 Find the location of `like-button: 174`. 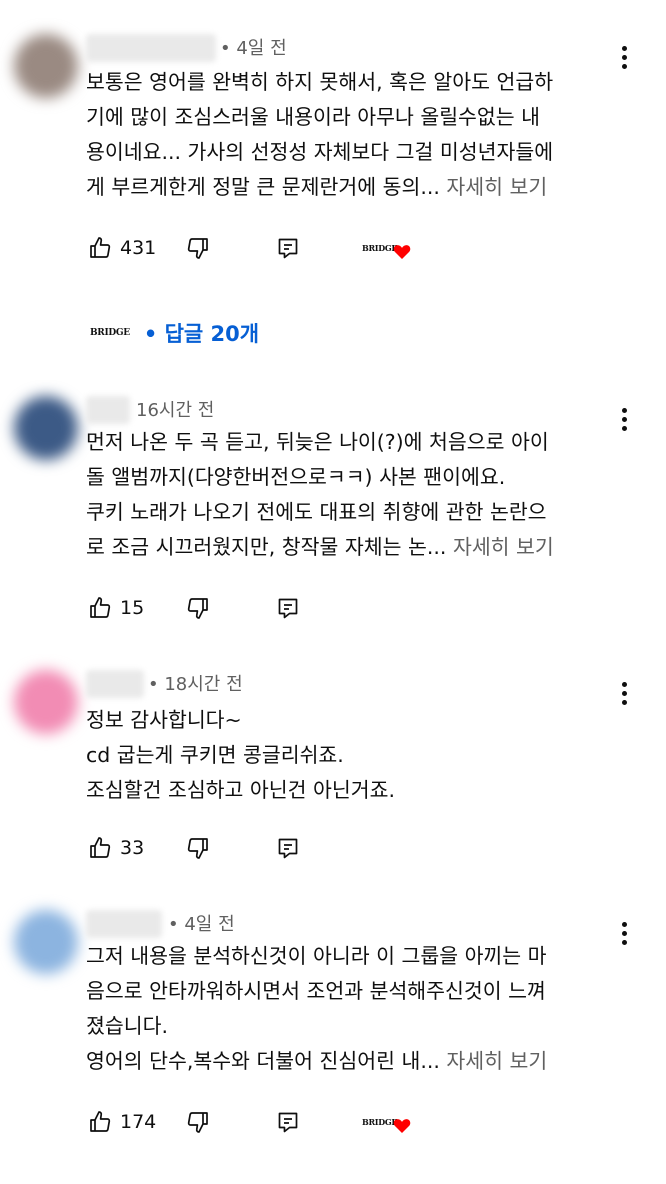

like-button: 174 is located at coordinates (122, 1122).